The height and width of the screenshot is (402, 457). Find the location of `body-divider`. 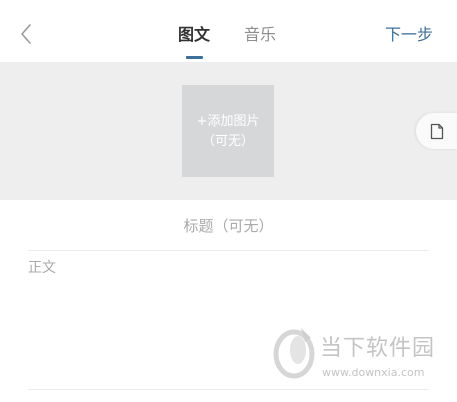

body-divider is located at coordinates (228, 389).